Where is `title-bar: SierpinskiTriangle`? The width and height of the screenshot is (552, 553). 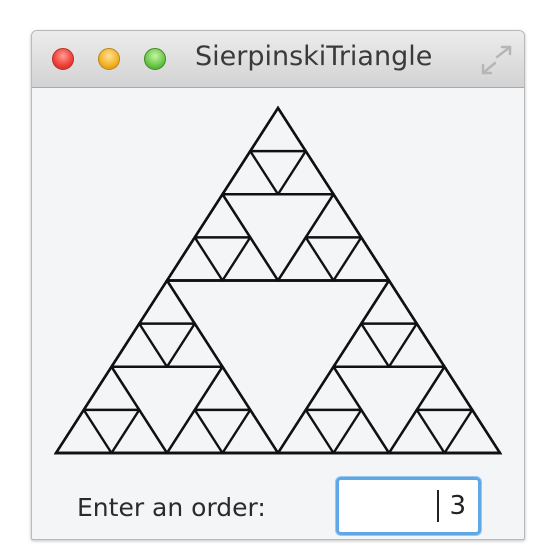 title-bar: SierpinskiTriangle is located at coordinates (278, 59).